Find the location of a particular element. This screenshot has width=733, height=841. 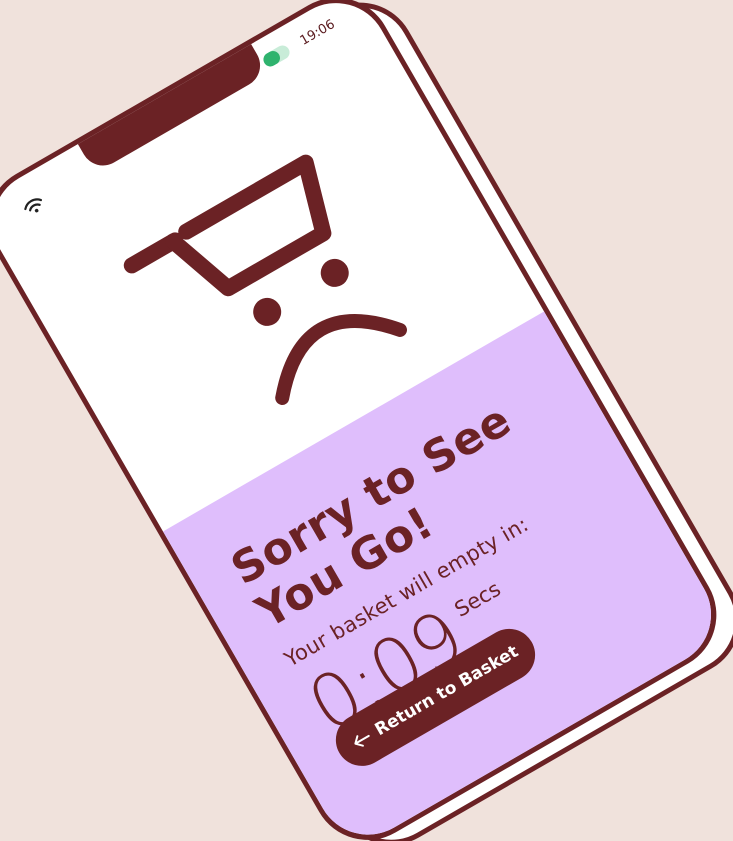

battery-level is located at coordinates (271, 59).